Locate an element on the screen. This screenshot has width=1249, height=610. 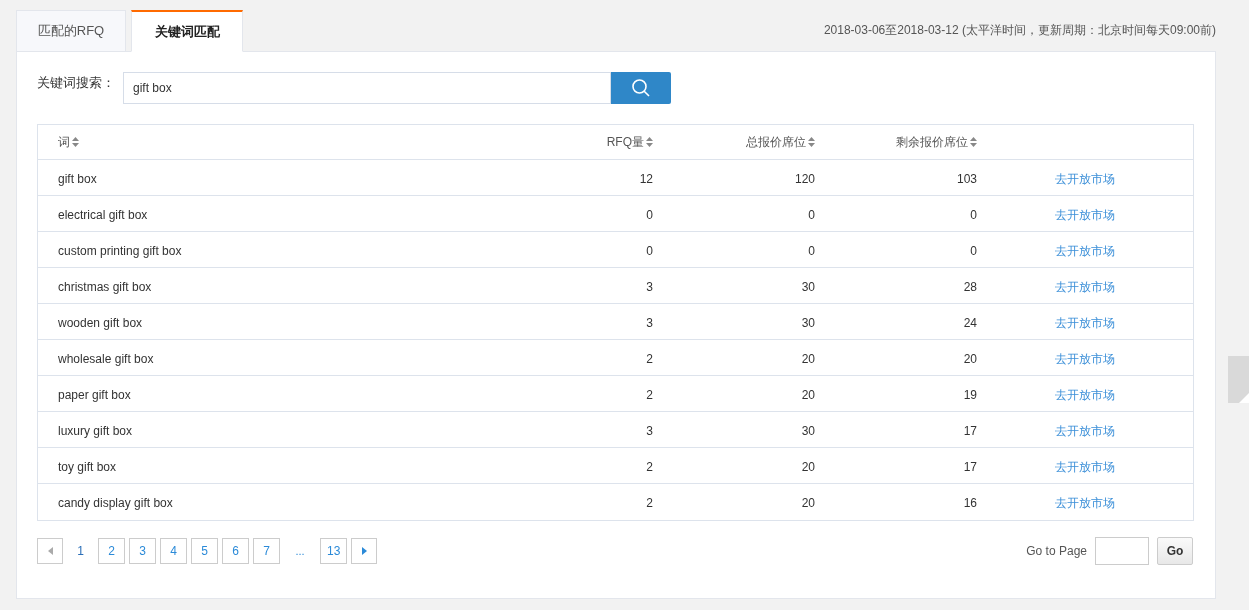
page-button: 4 is located at coordinates (173, 551).